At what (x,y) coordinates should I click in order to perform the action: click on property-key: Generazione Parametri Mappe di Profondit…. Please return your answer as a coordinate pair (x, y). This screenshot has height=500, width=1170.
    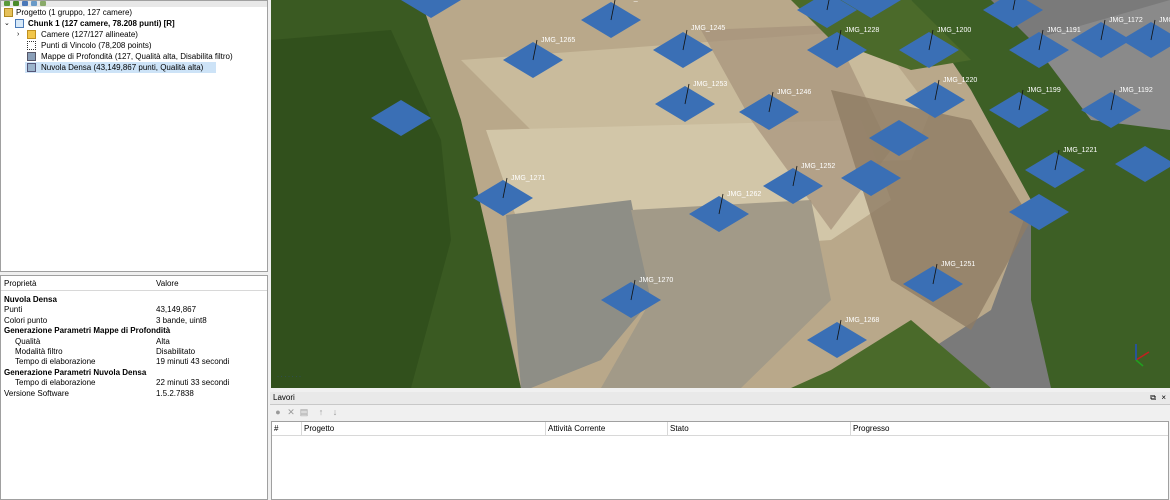
    Looking at the image, I should click on (87, 331).